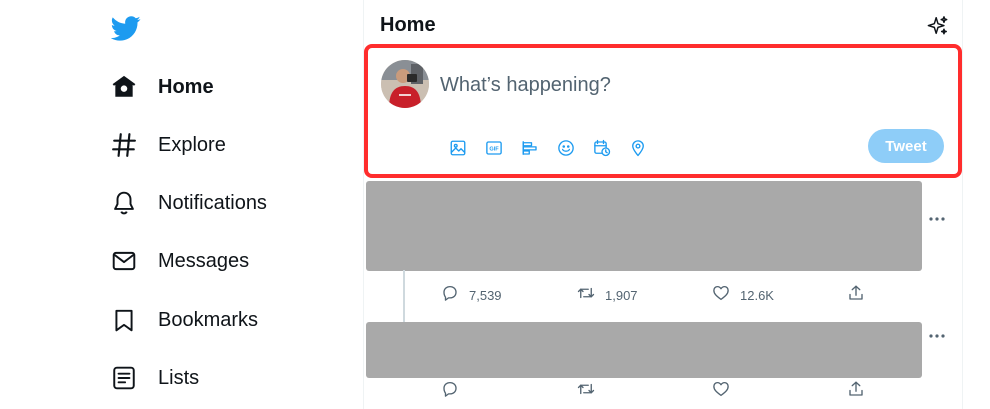 Image resolution: width=990 pixels, height=409 pixels. What do you see at coordinates (408, 25) in the screenshot?
I see `page-title: Home` at bounding box center [408, 25].